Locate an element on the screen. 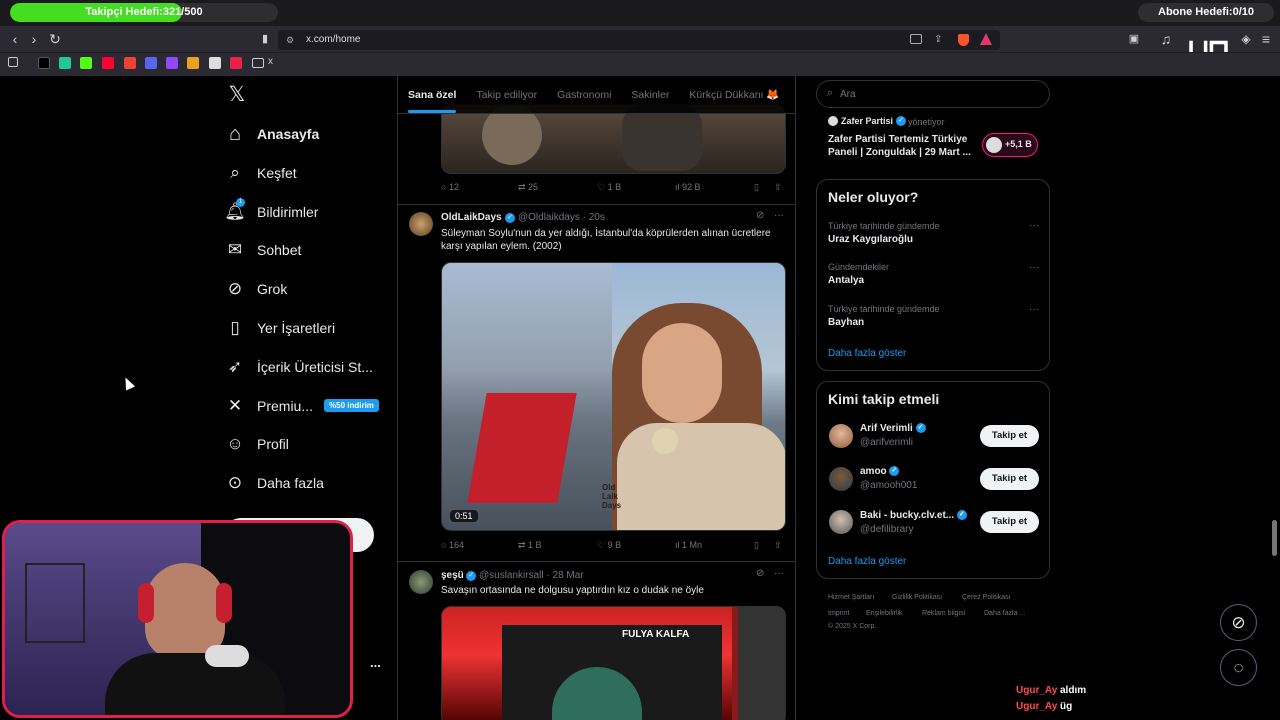 The height and width of the screenshot is (720, 1280). sidebar-item-more: ⊙ Daha fazla is located at coordinates (274, 483).